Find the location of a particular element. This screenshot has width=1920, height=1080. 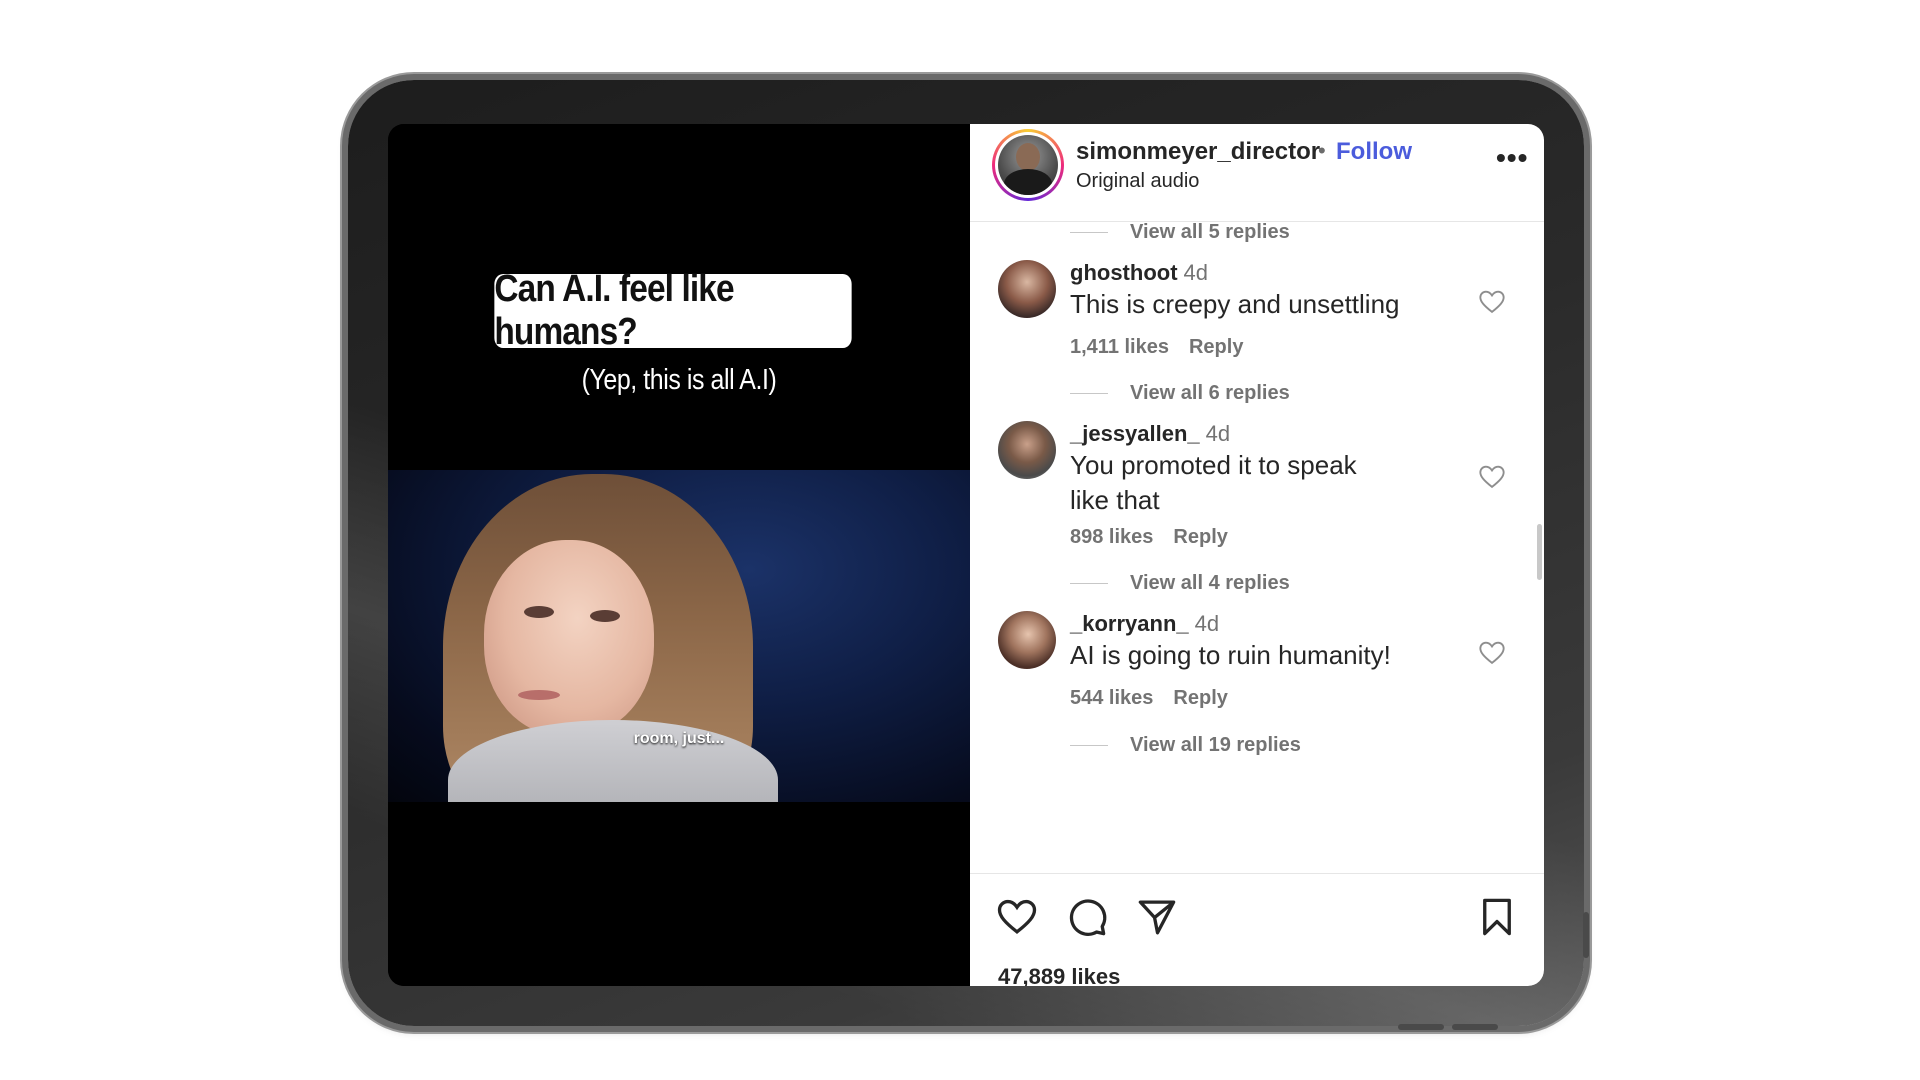

comment-text: You promoted it to speak like that is located at coordinates (1213, 482).